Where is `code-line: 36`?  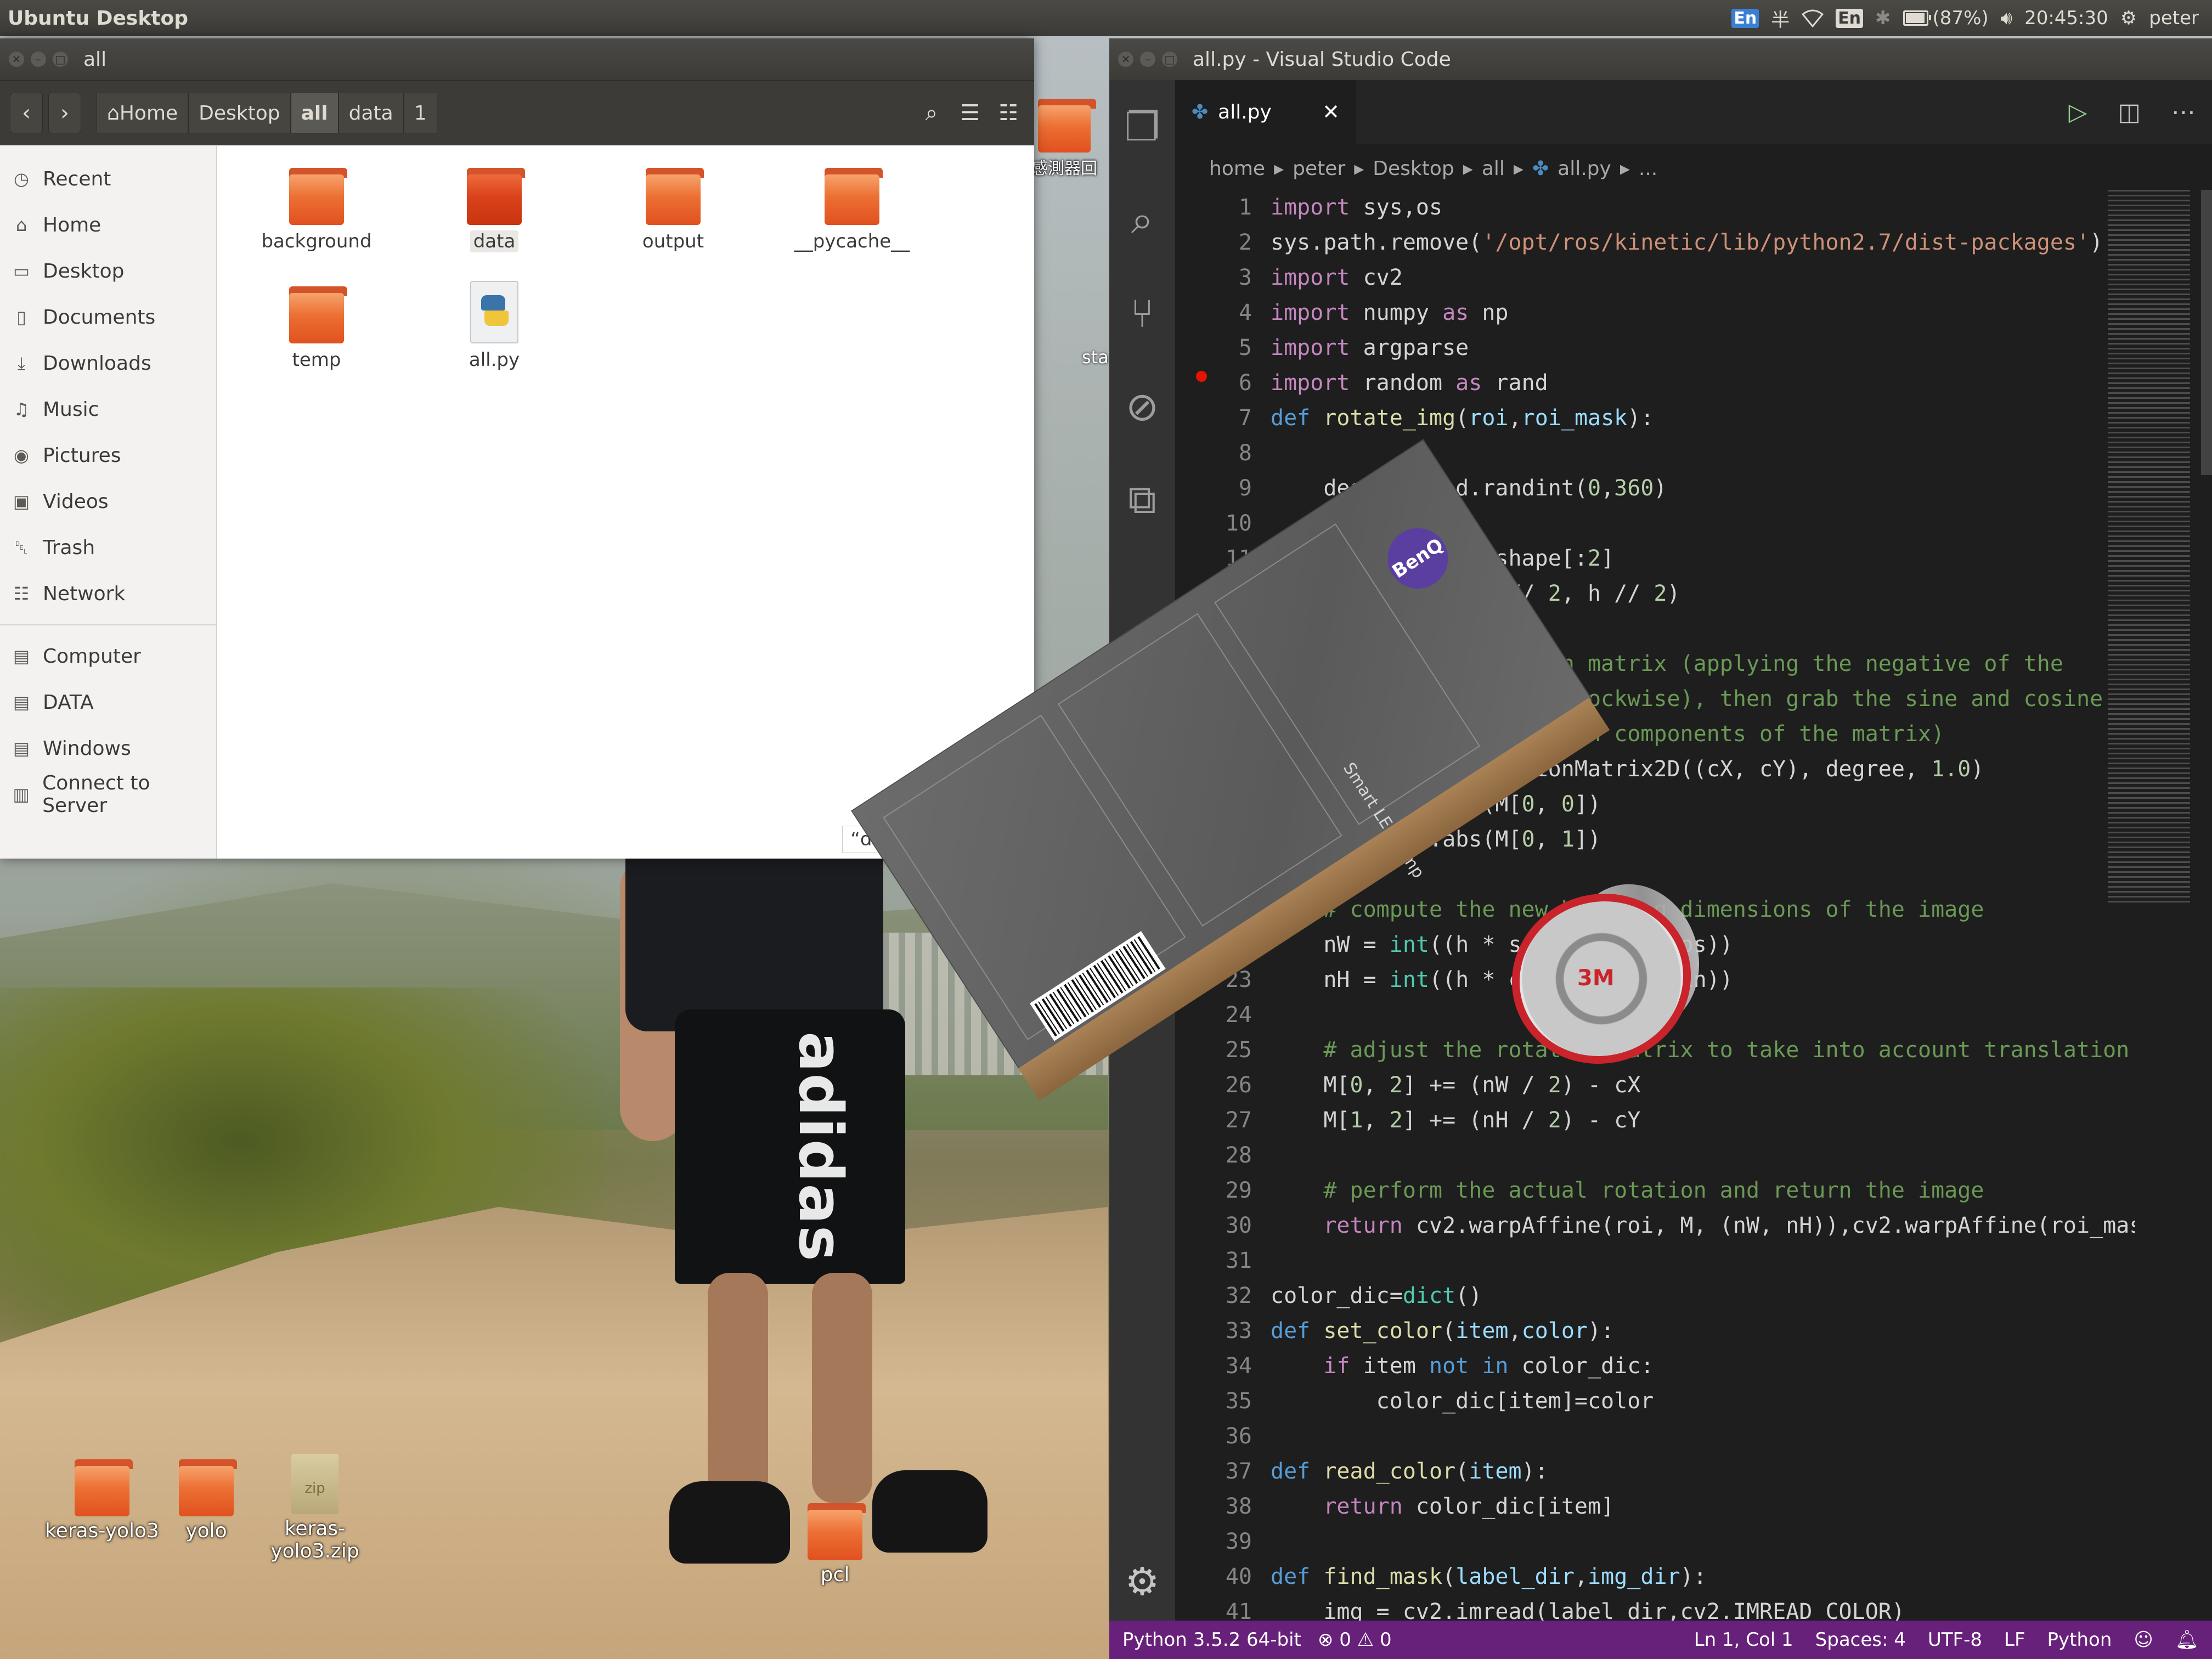 code-line: 36 is located at coordinates (1655, 1437).